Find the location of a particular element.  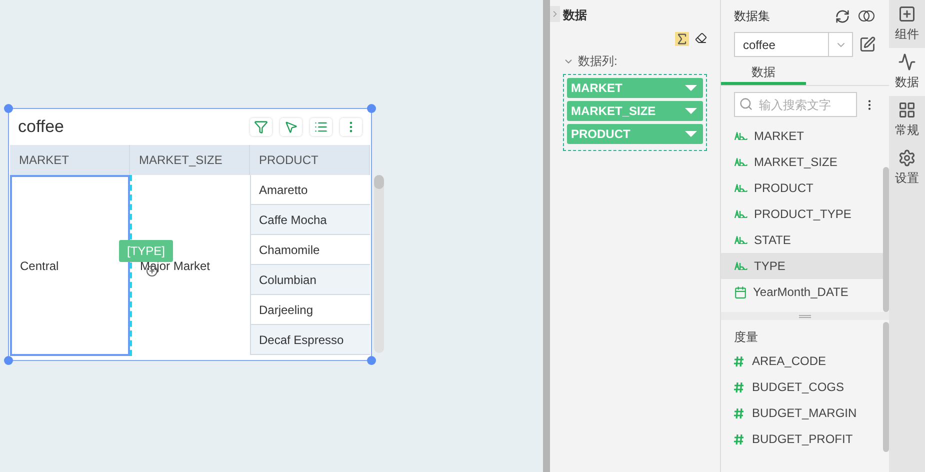

table-cell: Decaf Espresso is located at coordinates (310, 340).